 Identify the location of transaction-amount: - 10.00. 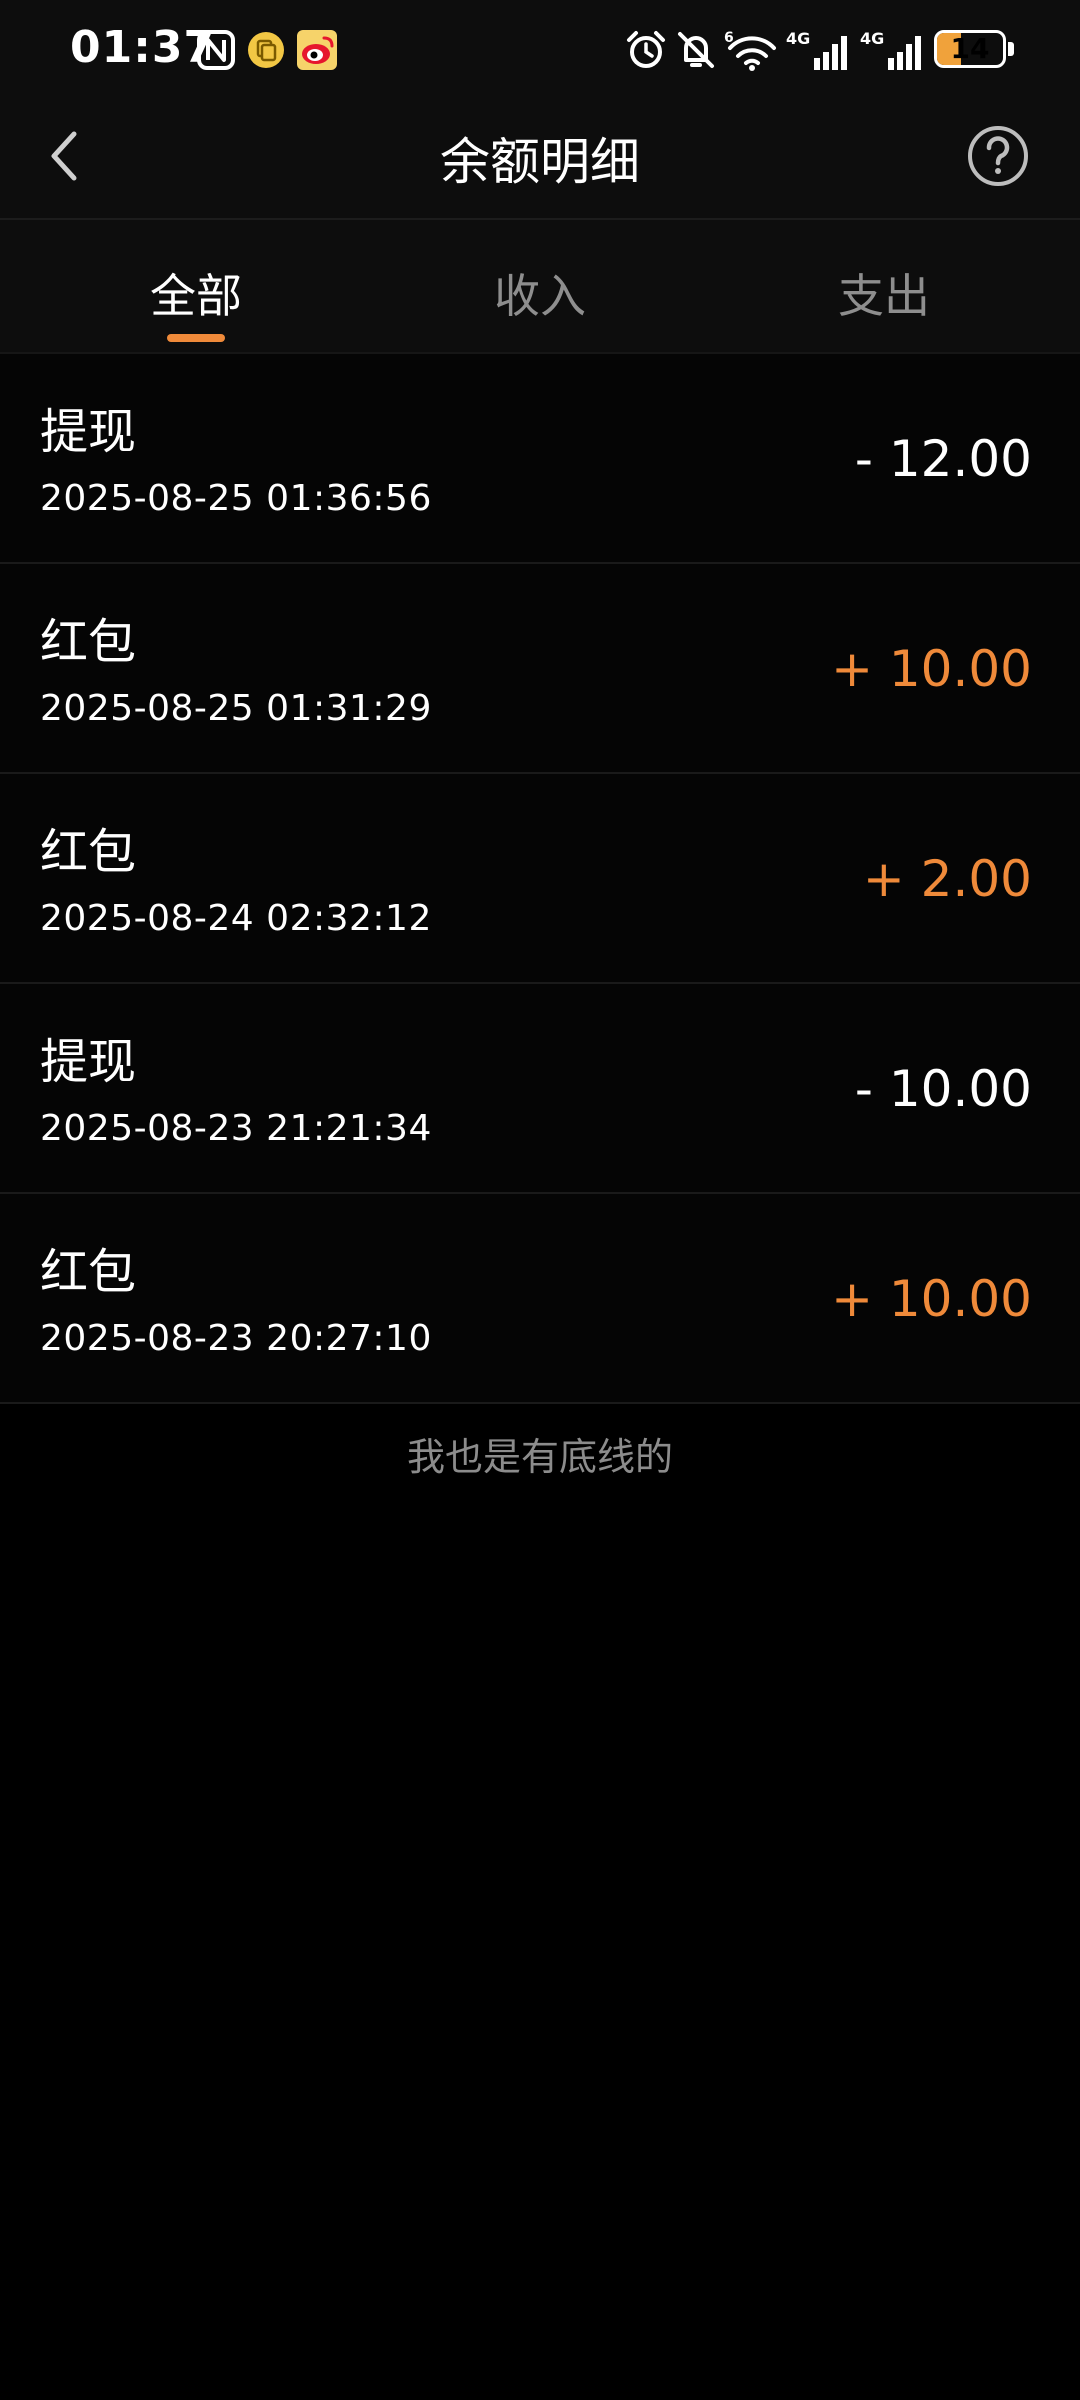
(943, 1089).